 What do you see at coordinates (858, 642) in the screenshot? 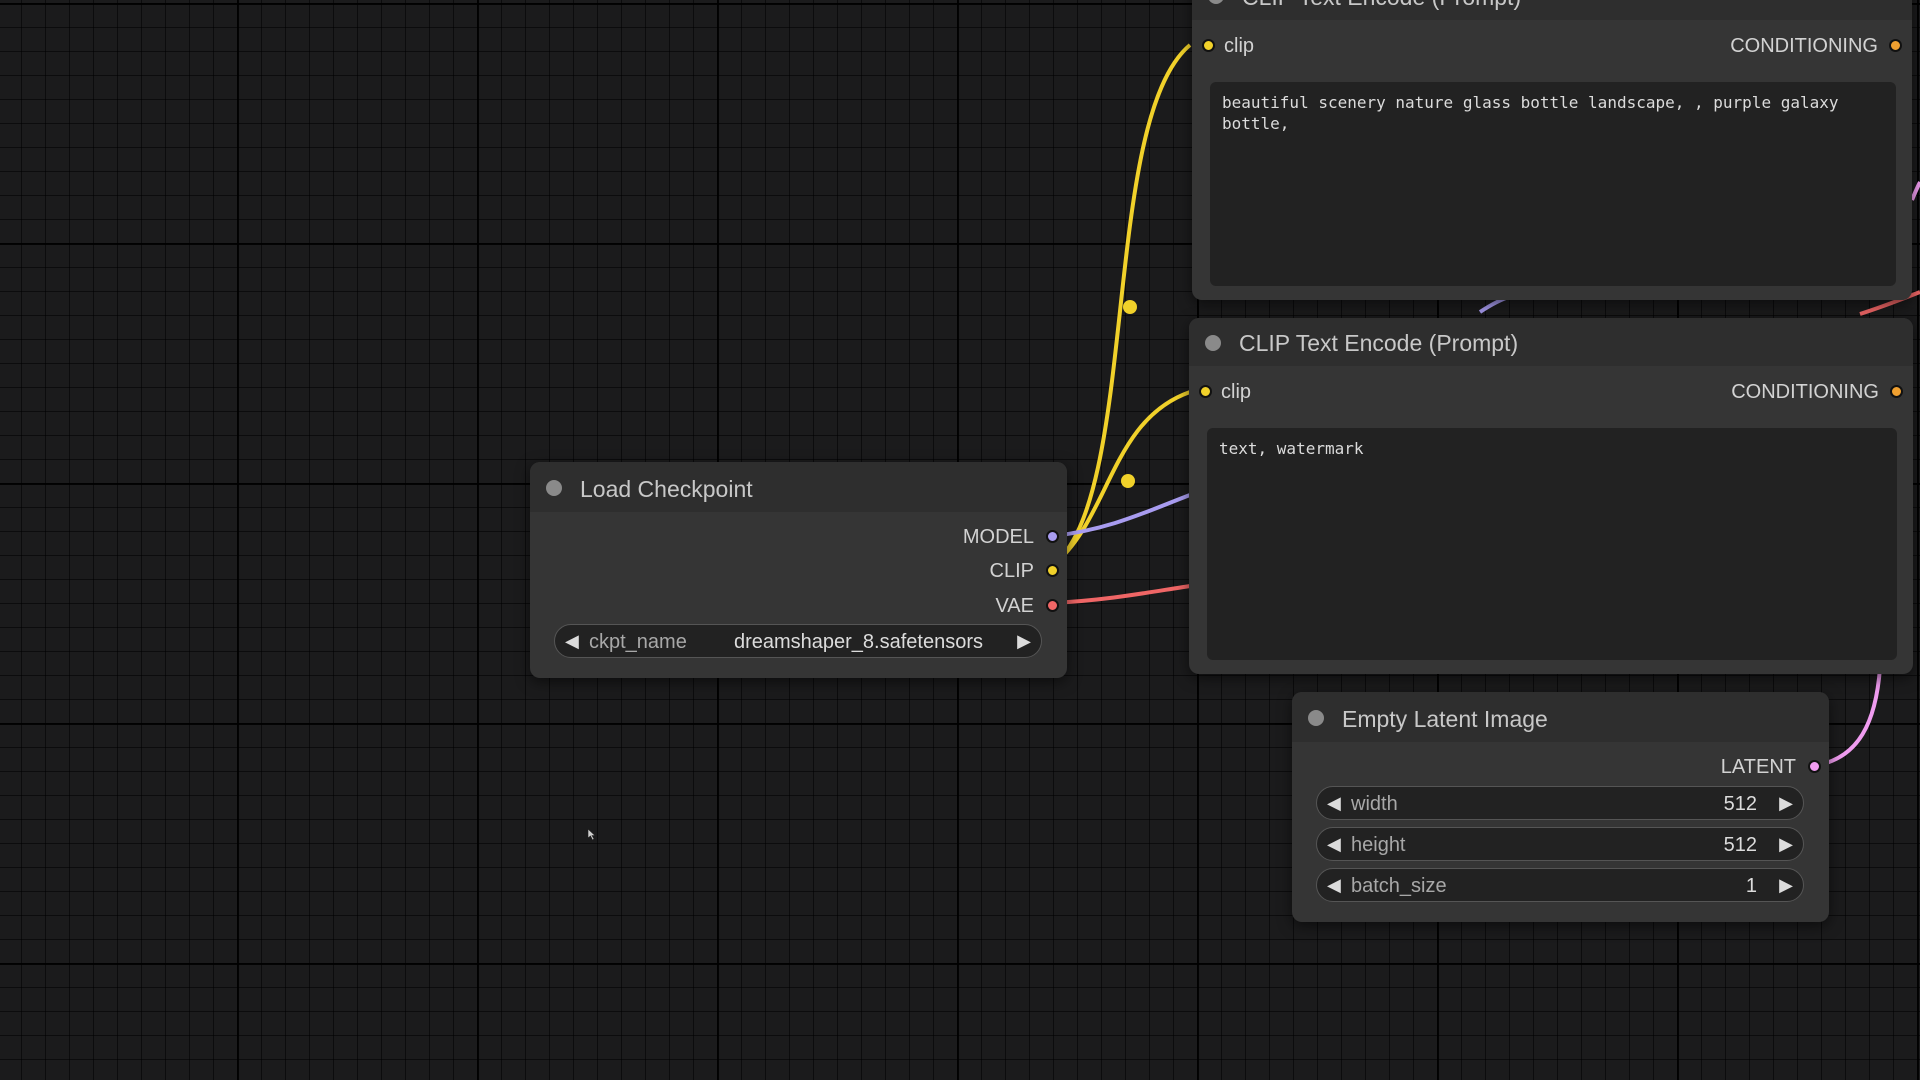
I see `widget-value: dreamshaper_8.safetensors` at bounding box center [858, 642].